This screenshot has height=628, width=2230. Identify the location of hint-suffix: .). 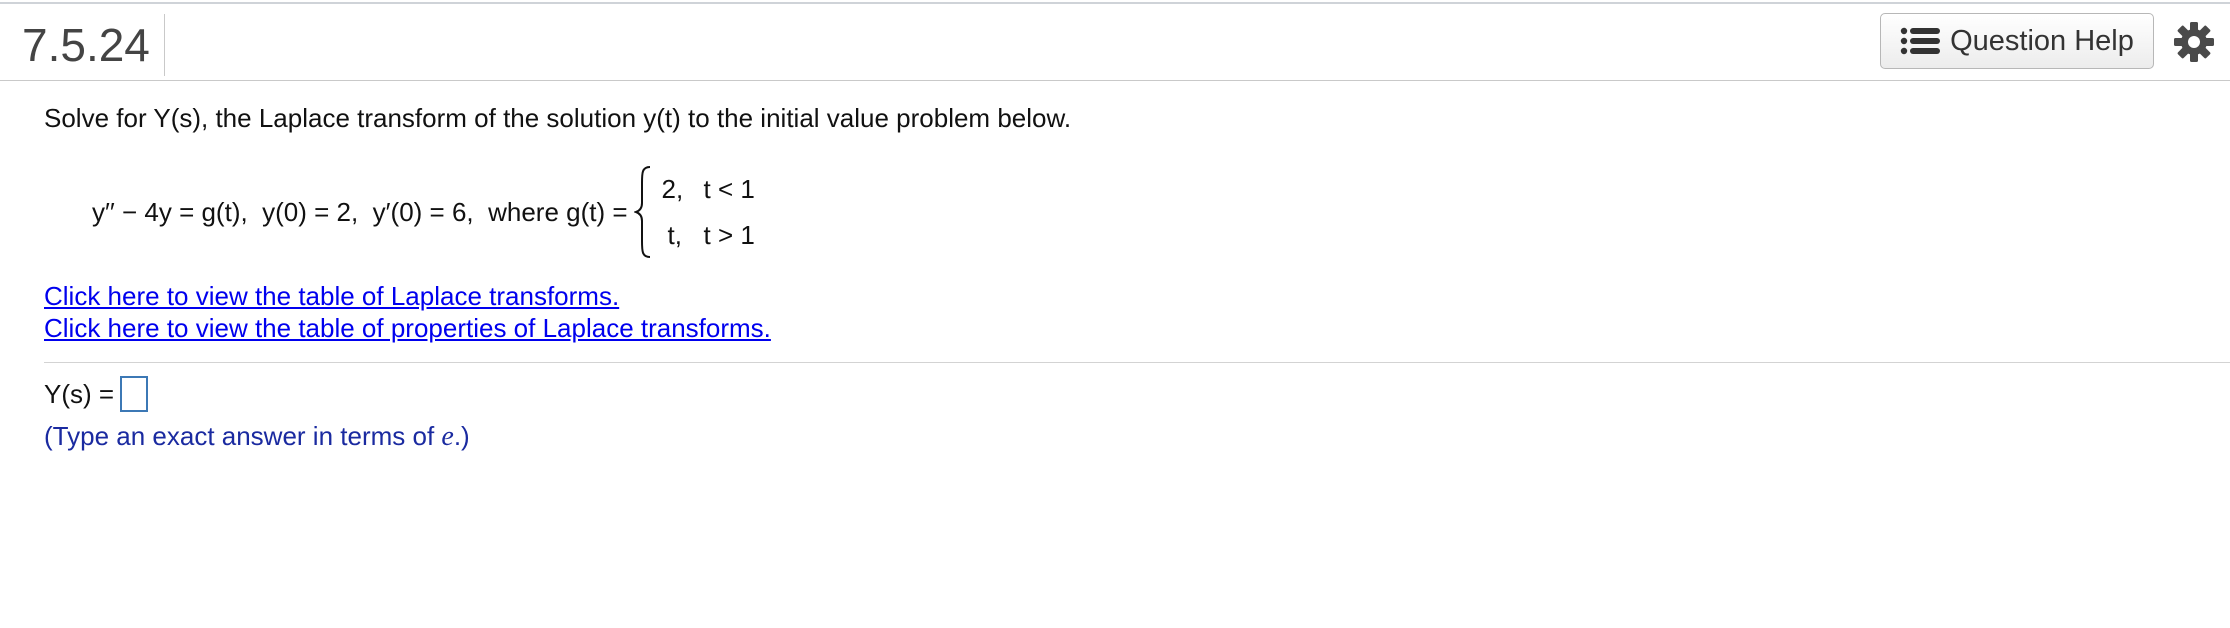
(461, 436).